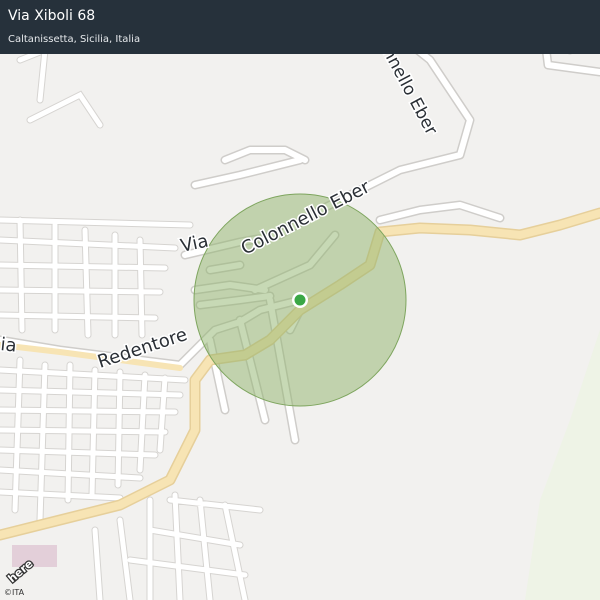 Image resolution: width=600 pixels, height=600 pixels. What do you see at coordinates (9, 345) in the screenshot?
I see `street-label-left-fragment: ia` at bounding box center [9, 345].